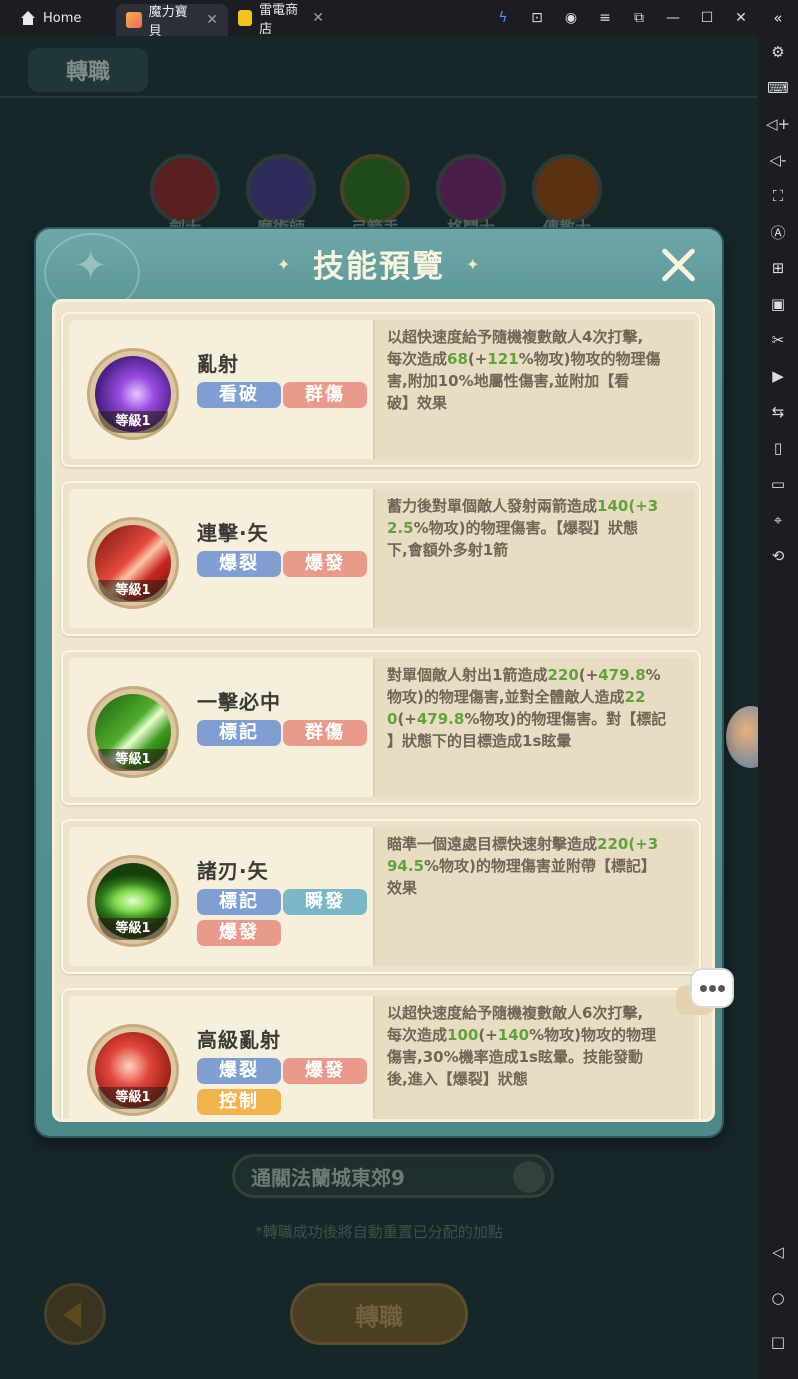  I want to click on bolt-icon: ϟ, so click(503, 18).